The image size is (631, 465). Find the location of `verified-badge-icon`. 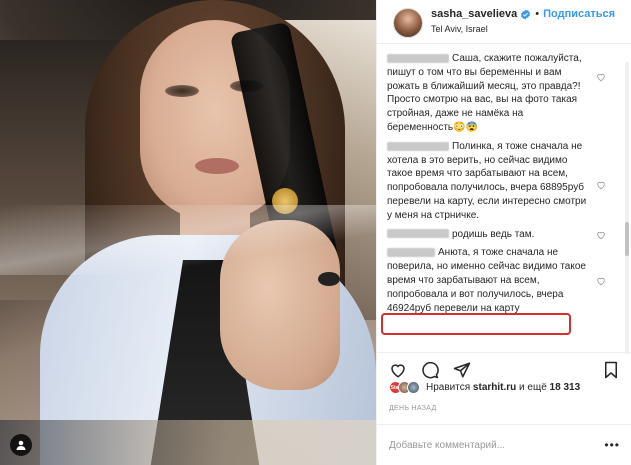

verified-badge-icon is located at coordinates (526, 14).